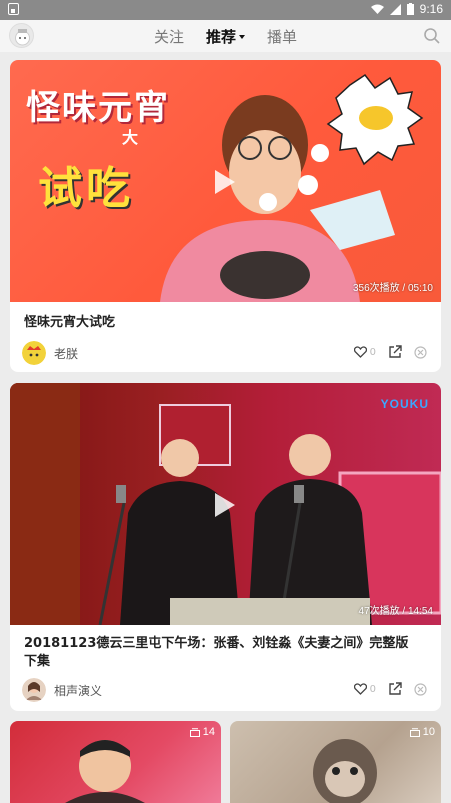 This screenshot has height=803, width=451. I want to click on search-icon, so click(432, 36).